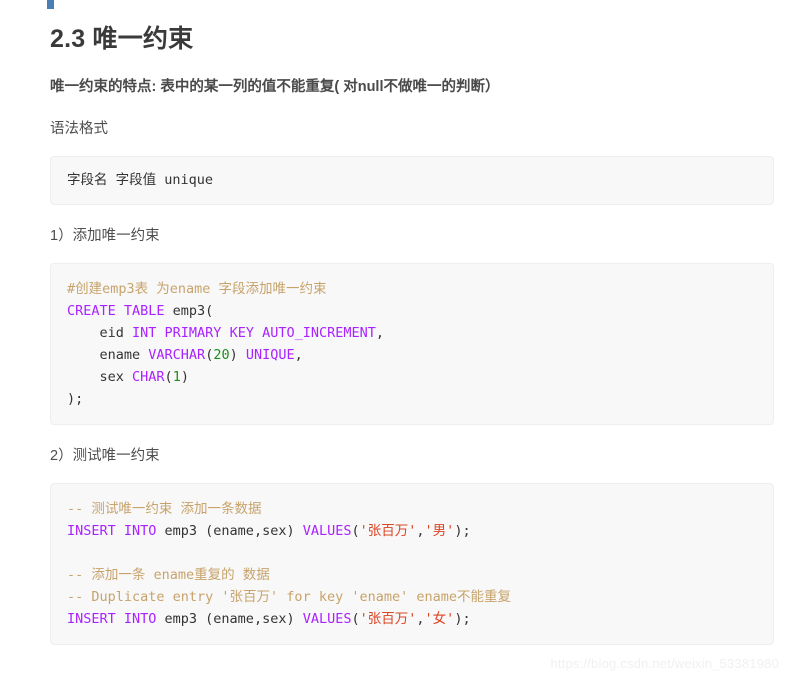 The width and height of the screenshot is (787, 681). What do you see at coordinates (148, 377) in the screenshot?
I see `code-token: CHAR` at bounding box center [148, 377].